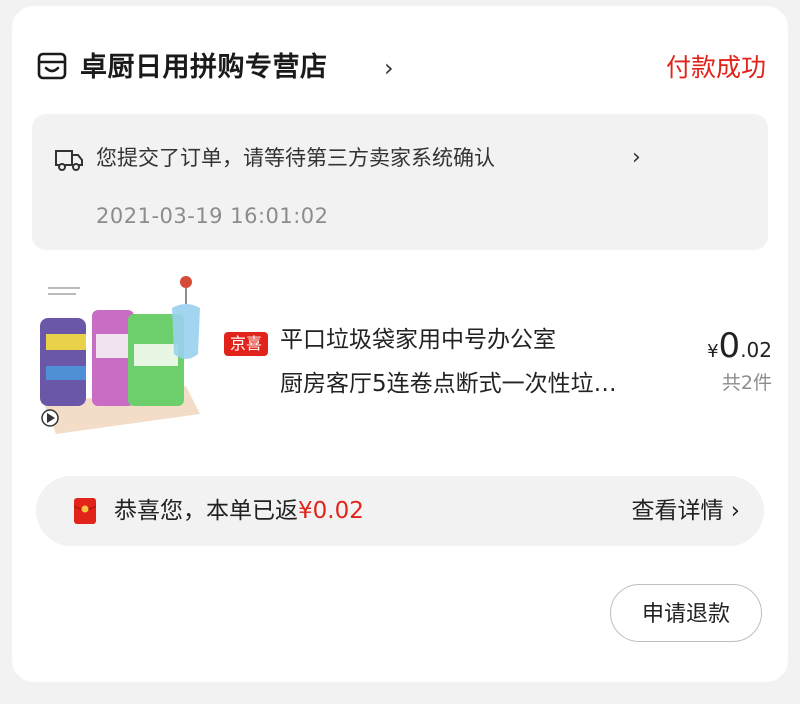 This screenshot has height=704, width=800. What do you see at coordinates (713, 351) in the screenshot?
I see `price-symbol: ¥` at bounding box center [713, 351].